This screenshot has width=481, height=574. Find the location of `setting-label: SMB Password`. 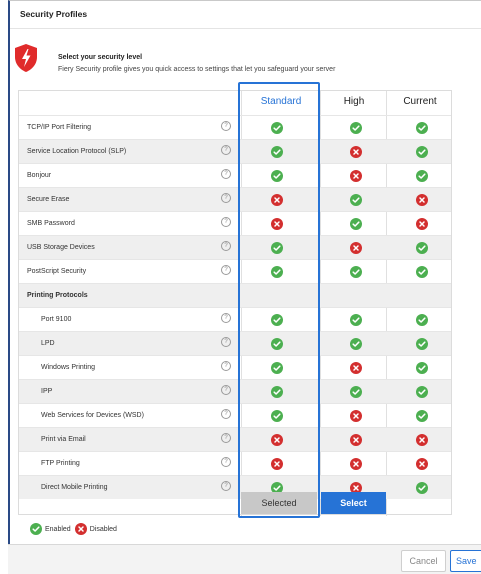

setting-label: SMB Password is located at coordinates (51, 223).